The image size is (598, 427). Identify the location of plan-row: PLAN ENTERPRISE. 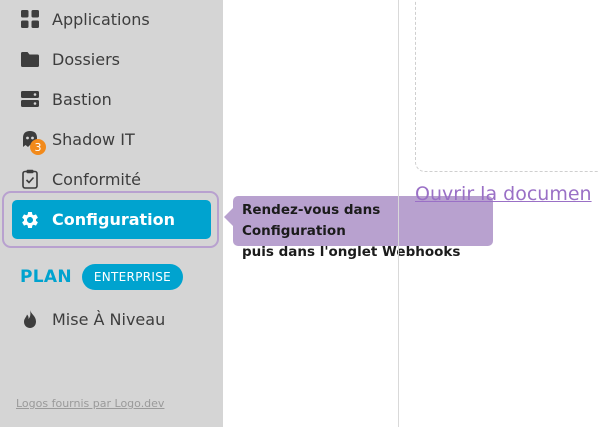
(102, 277).